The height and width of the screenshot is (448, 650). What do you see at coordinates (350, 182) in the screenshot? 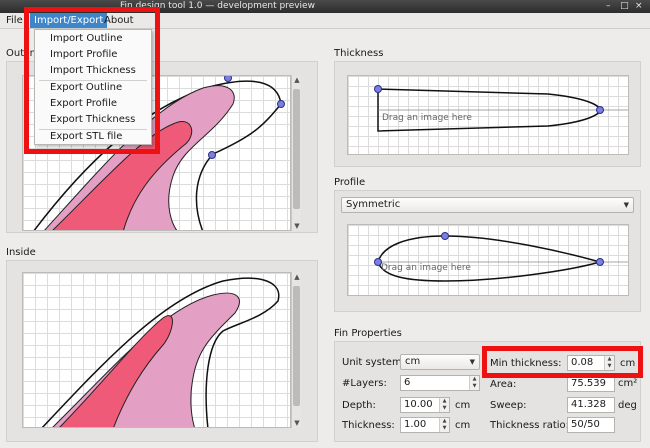
I see `profile-title: Profile` at bounding box center [350, 182].